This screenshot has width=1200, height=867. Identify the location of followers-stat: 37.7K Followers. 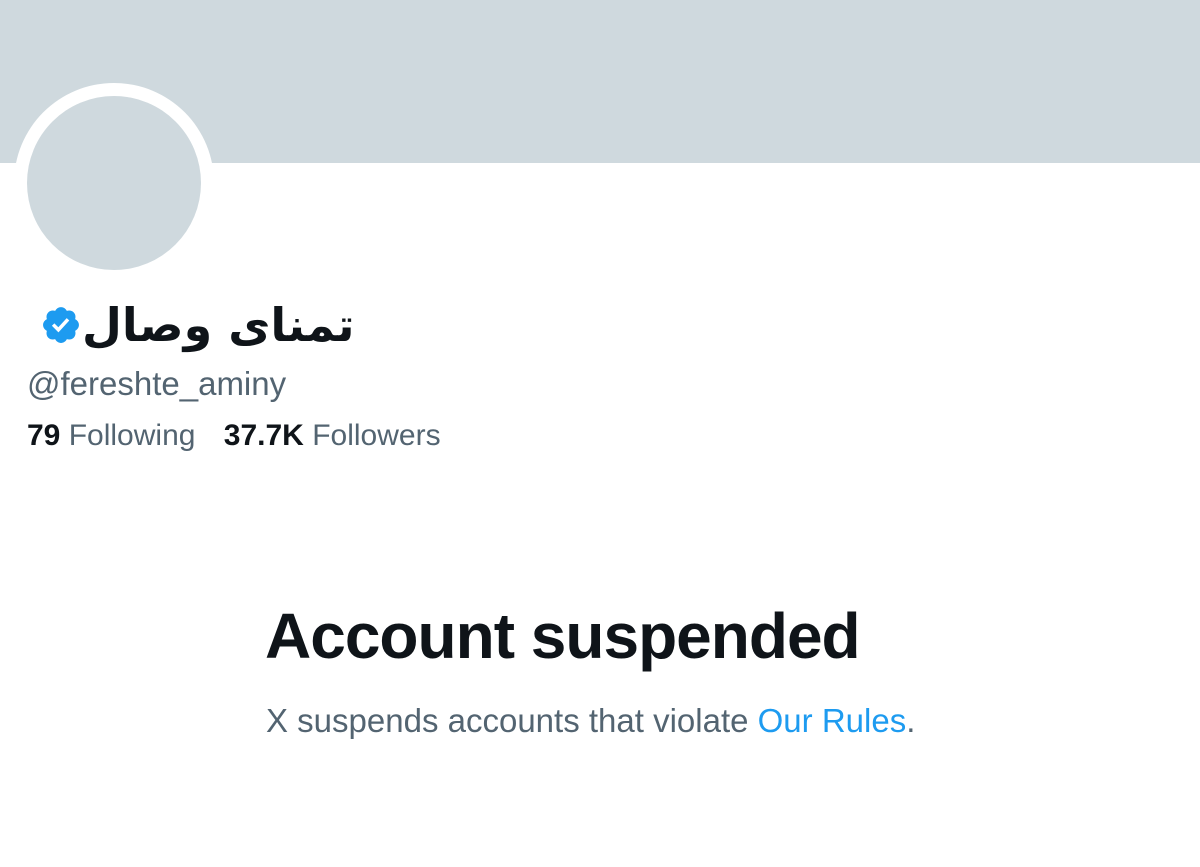
(332, 436).